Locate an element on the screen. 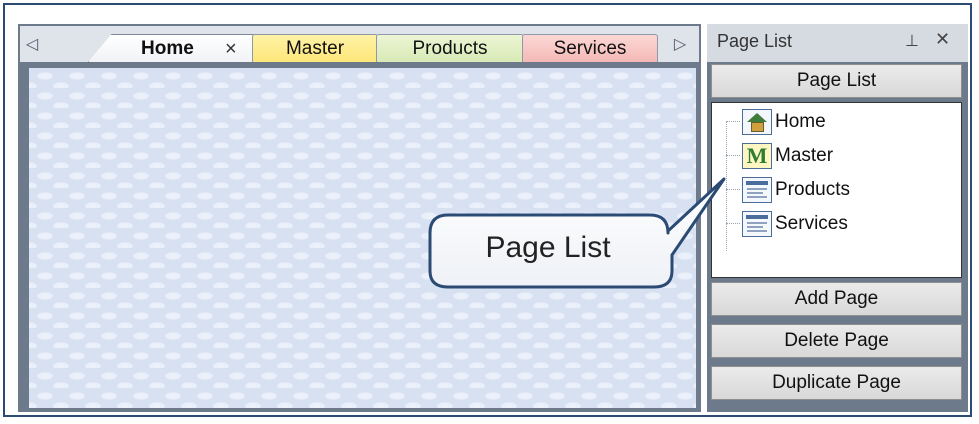  tree-item-home: Home is located at coordinates (784, 122).